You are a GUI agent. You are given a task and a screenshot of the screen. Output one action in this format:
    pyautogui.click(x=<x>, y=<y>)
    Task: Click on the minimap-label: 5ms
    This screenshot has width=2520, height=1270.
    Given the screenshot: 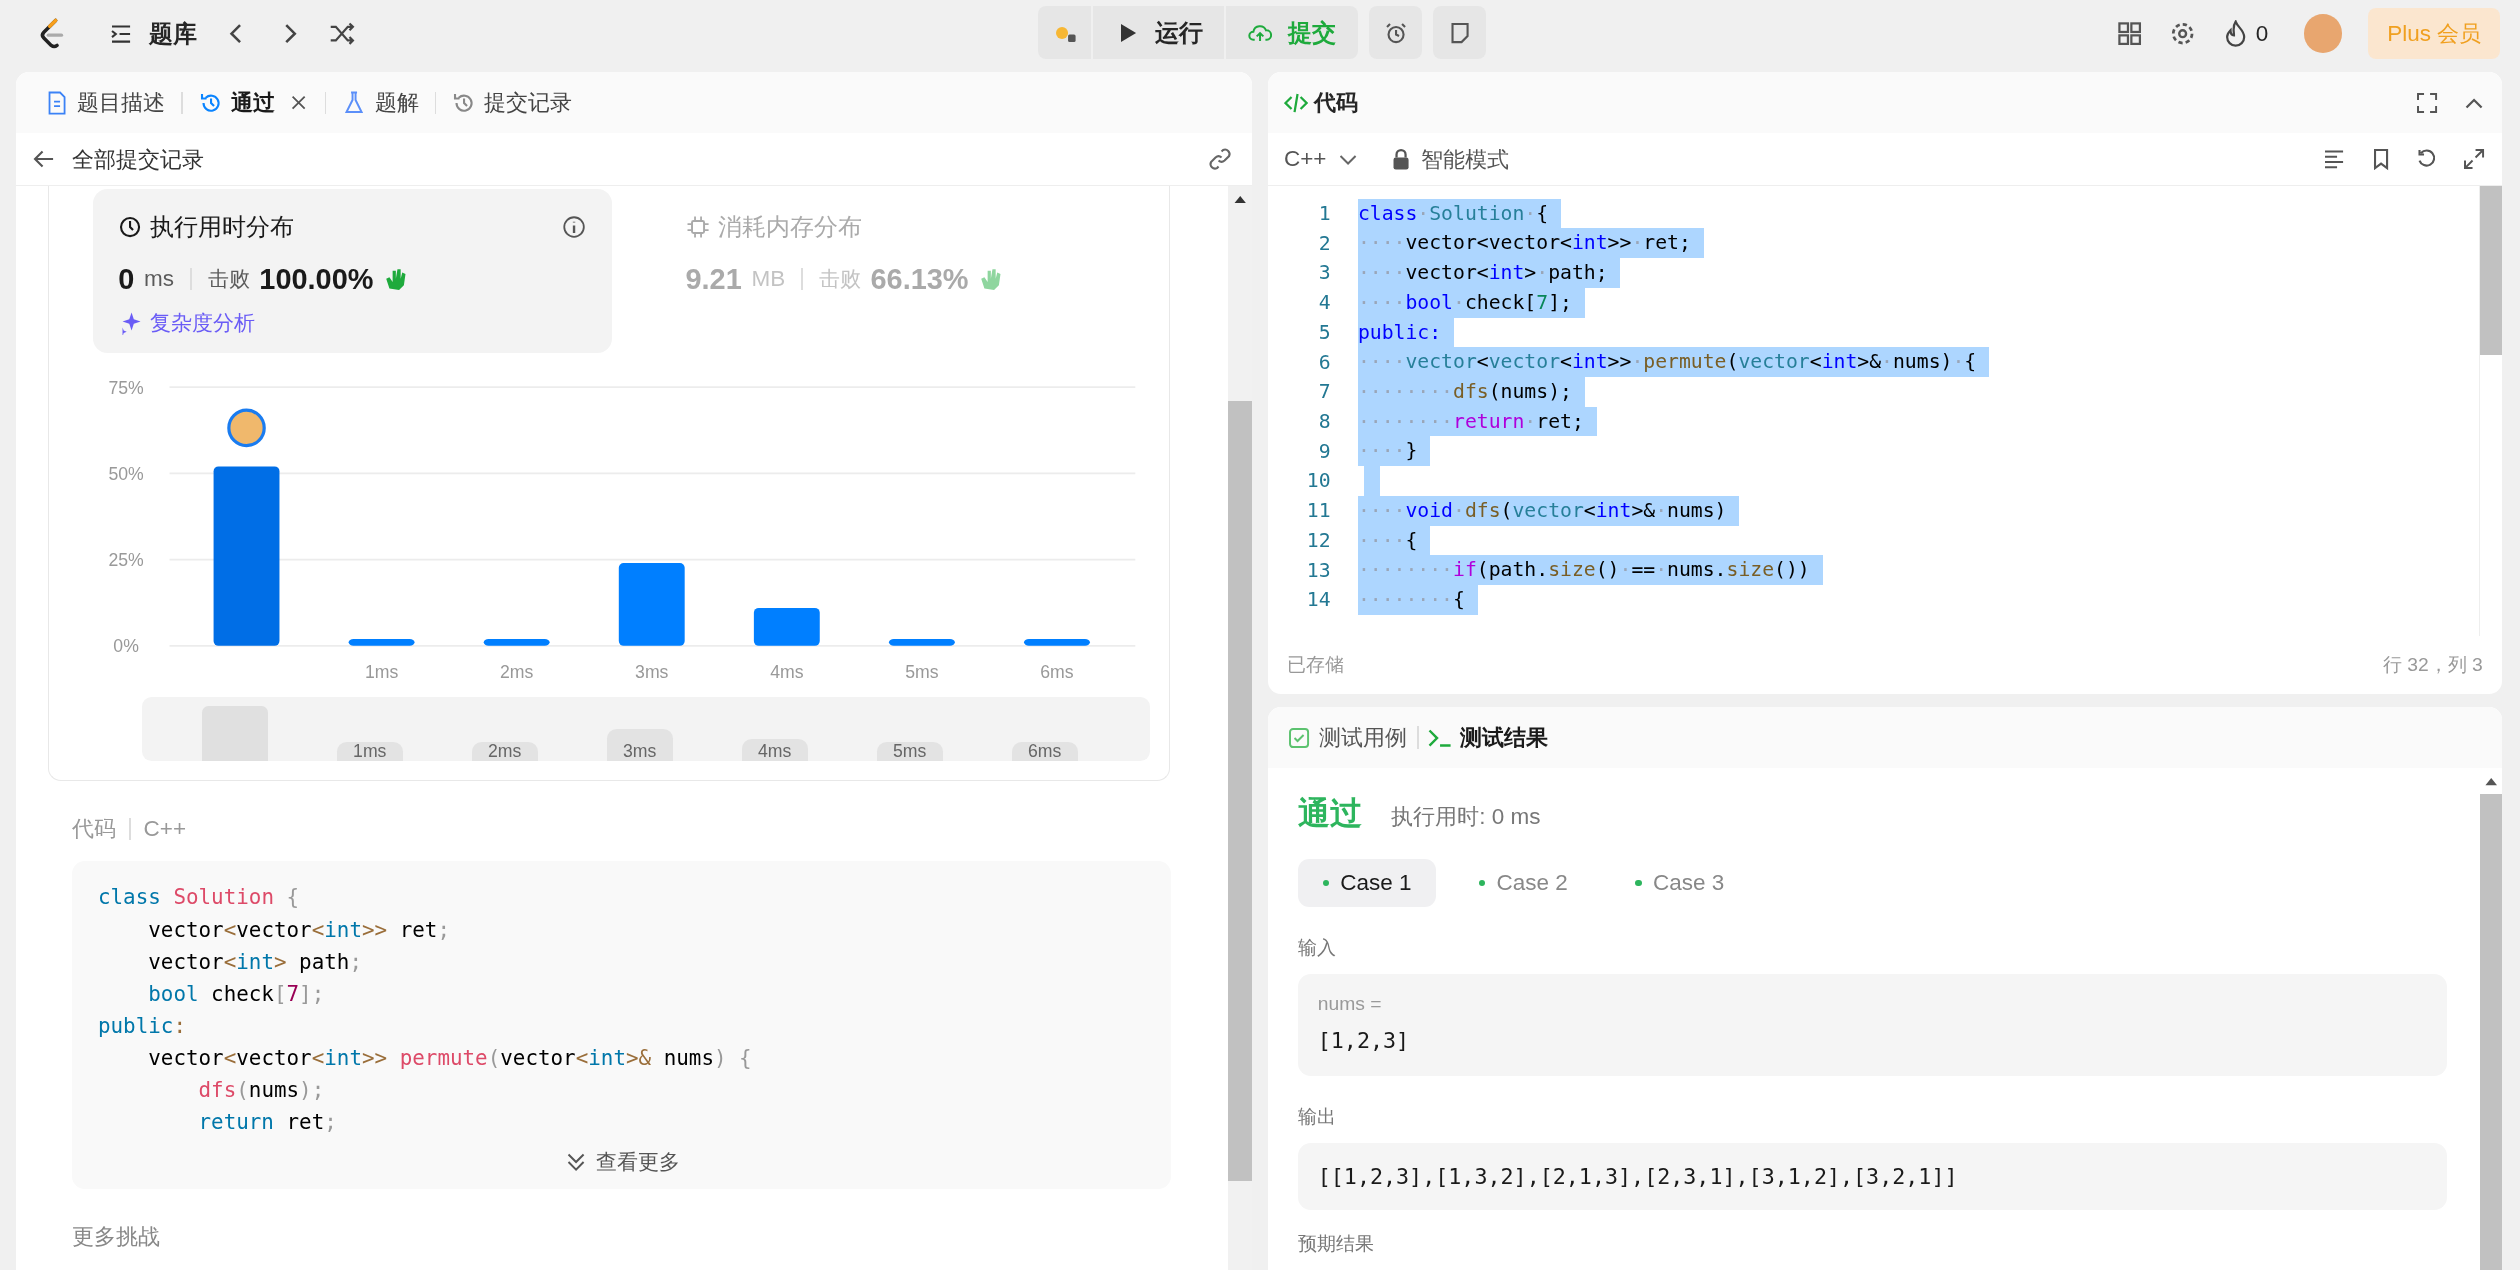 What is the action you would take?
    pyautogui.click(x=909, y=751)
    